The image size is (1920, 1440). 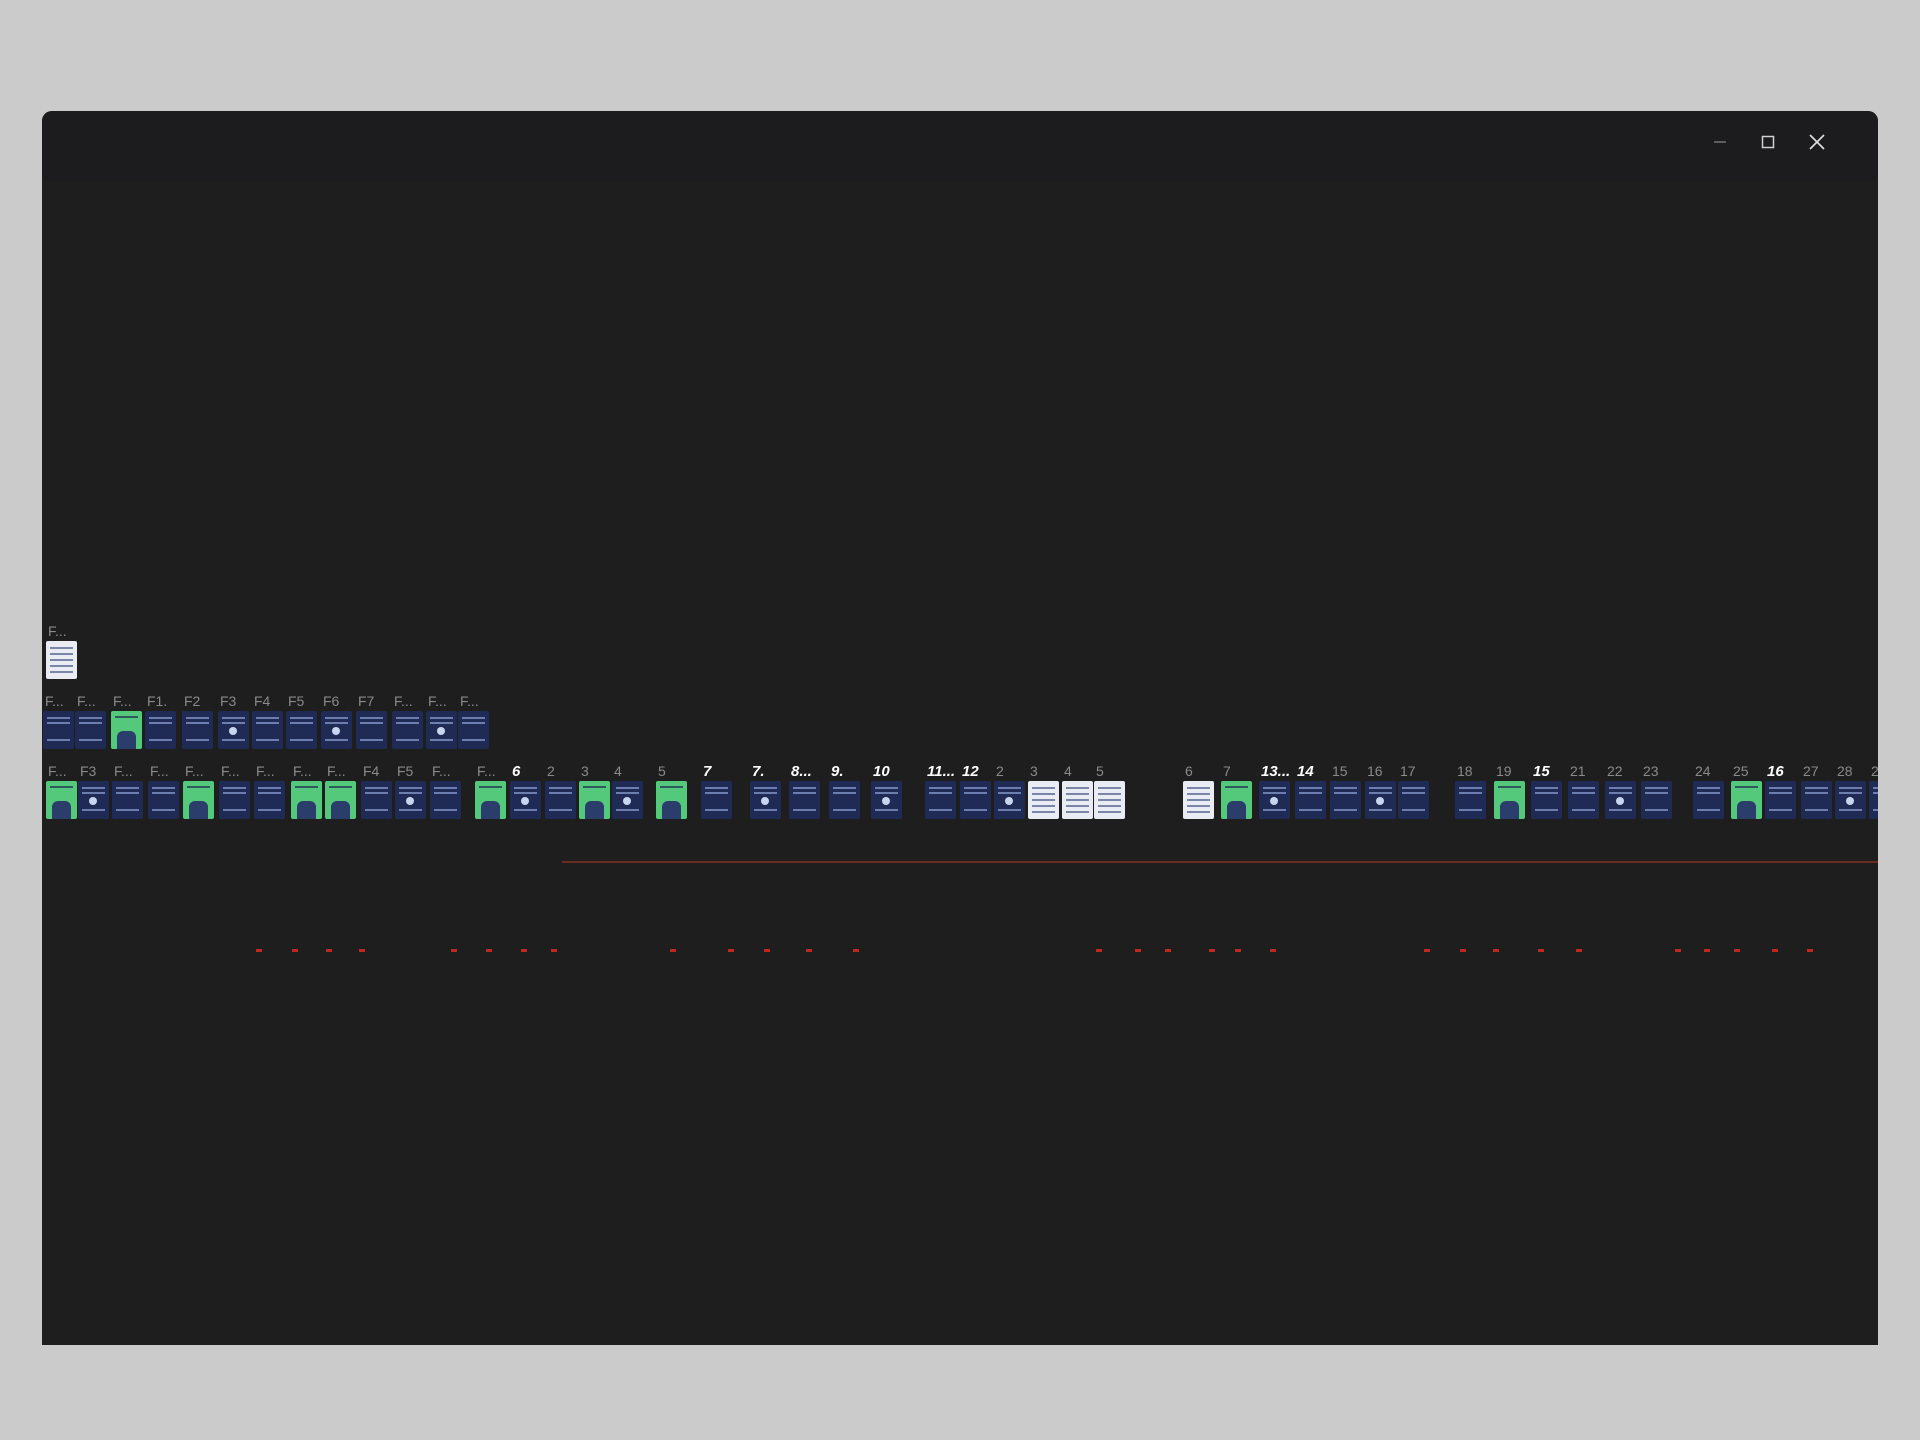 What do you see at coordinates (405, 771) in the screenshot?
I see `frame-label: F5` at bounding box center [405, 771].